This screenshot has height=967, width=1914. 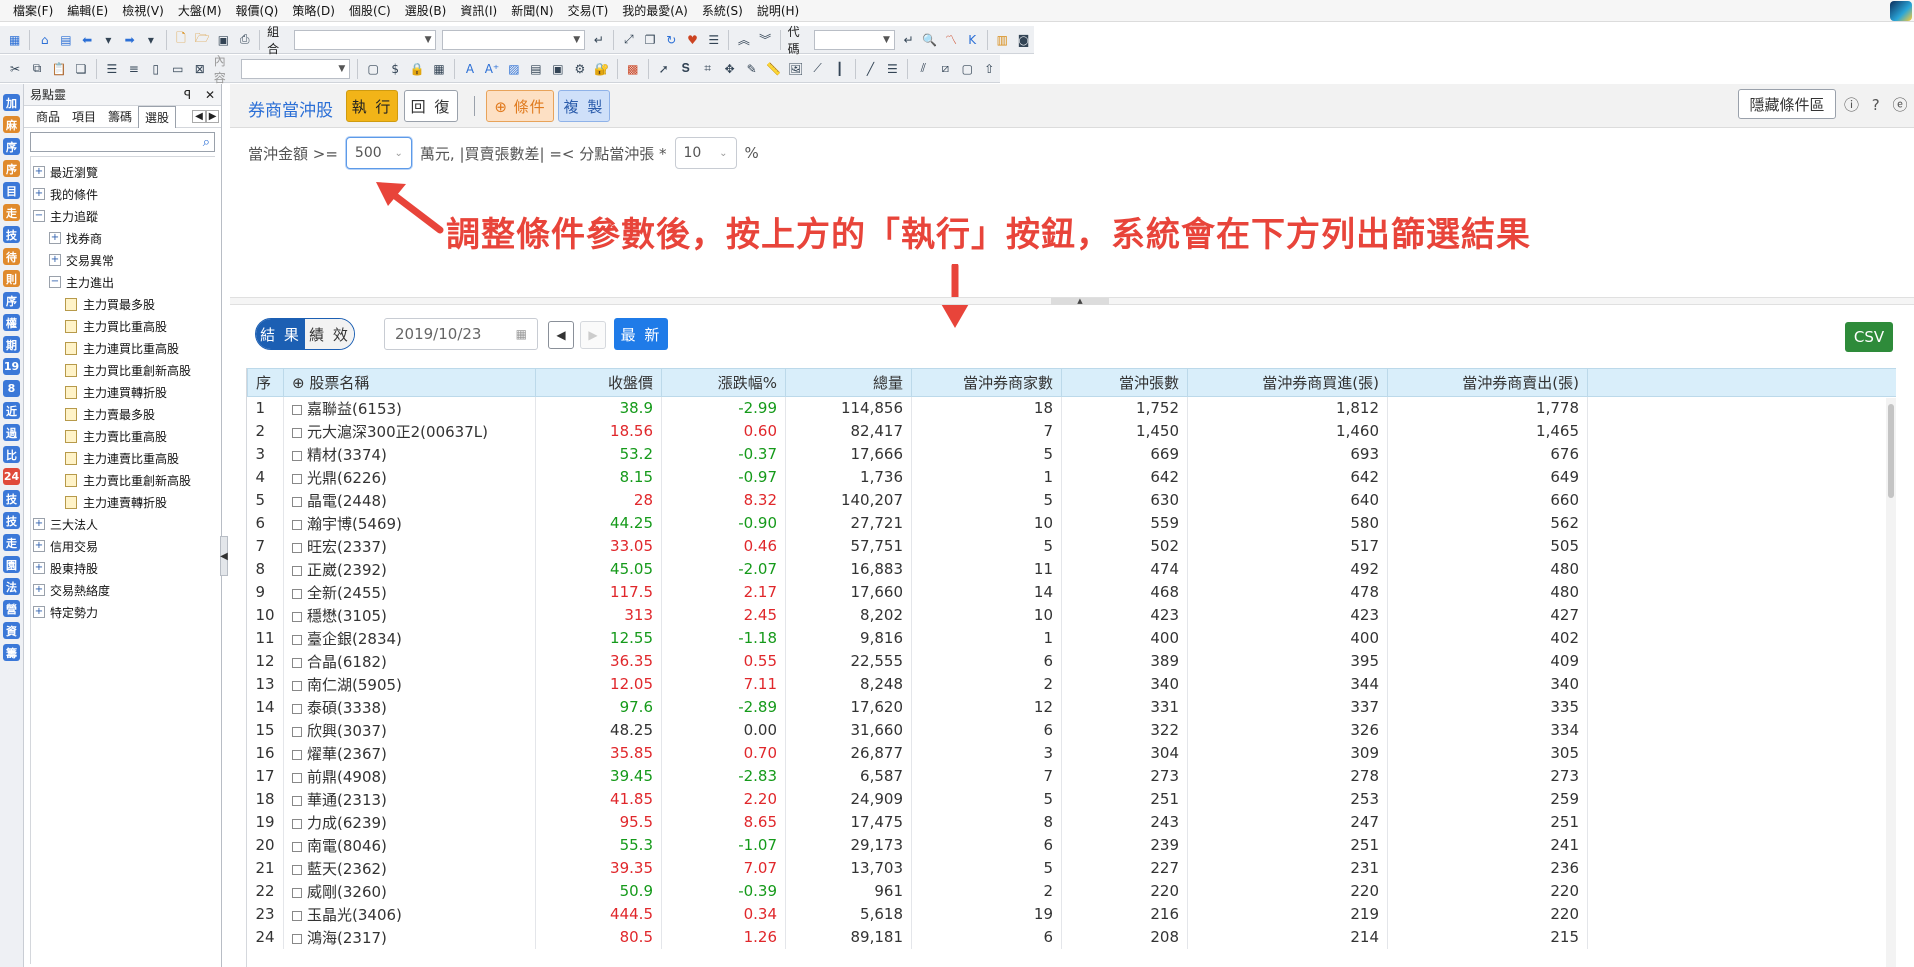 What do you see at coordinates (313, 10) in the screenshot?
I see `menu-item: 策略(D)` at bounding box center [313, 10].